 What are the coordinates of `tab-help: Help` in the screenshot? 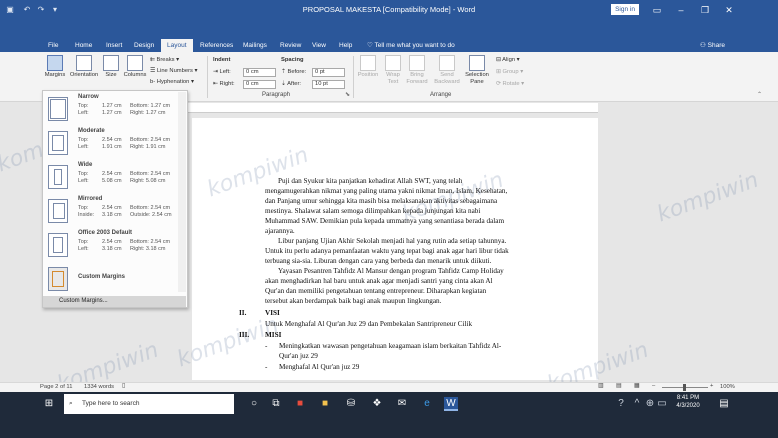 It's located at (345, 46).